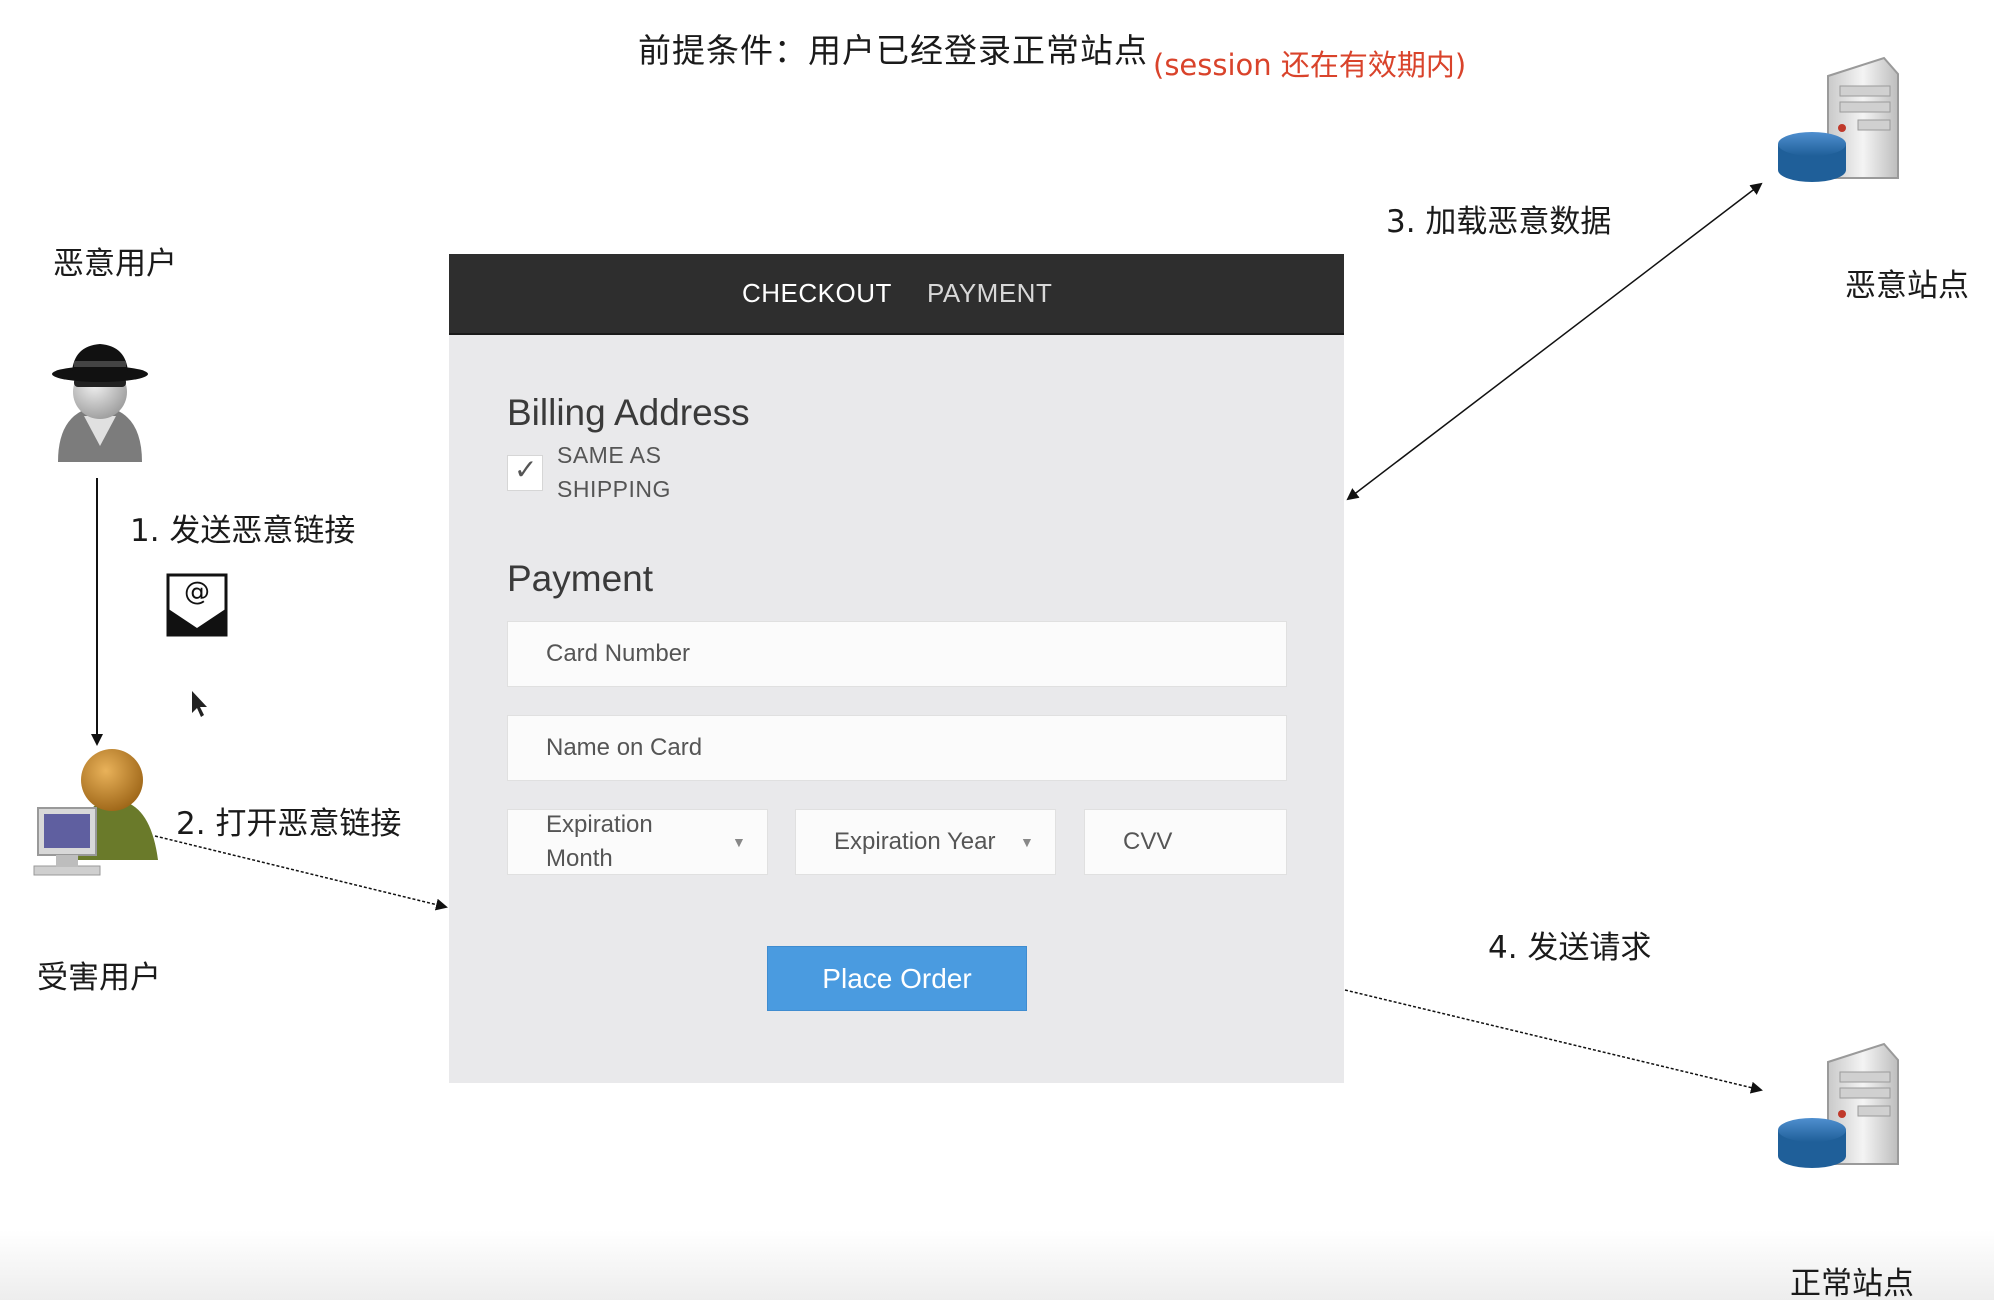 This screenshot has width=1994, height=1303. What do you see at coordinates (997, 1265) in the screenshot?
I see `bottom-fade` at bounding box center [997, 1265].